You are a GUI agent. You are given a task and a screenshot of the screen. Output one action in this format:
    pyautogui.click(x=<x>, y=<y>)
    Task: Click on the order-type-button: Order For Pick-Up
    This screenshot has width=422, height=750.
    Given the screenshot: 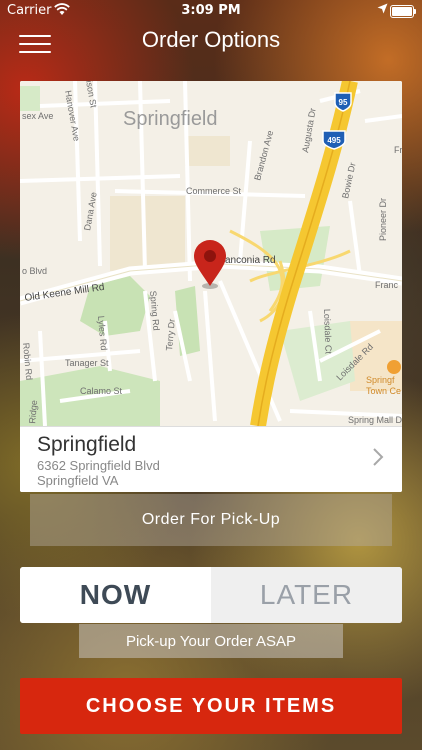 What is the action you would take?
    pyautogui.click(x=211, y=520)
    